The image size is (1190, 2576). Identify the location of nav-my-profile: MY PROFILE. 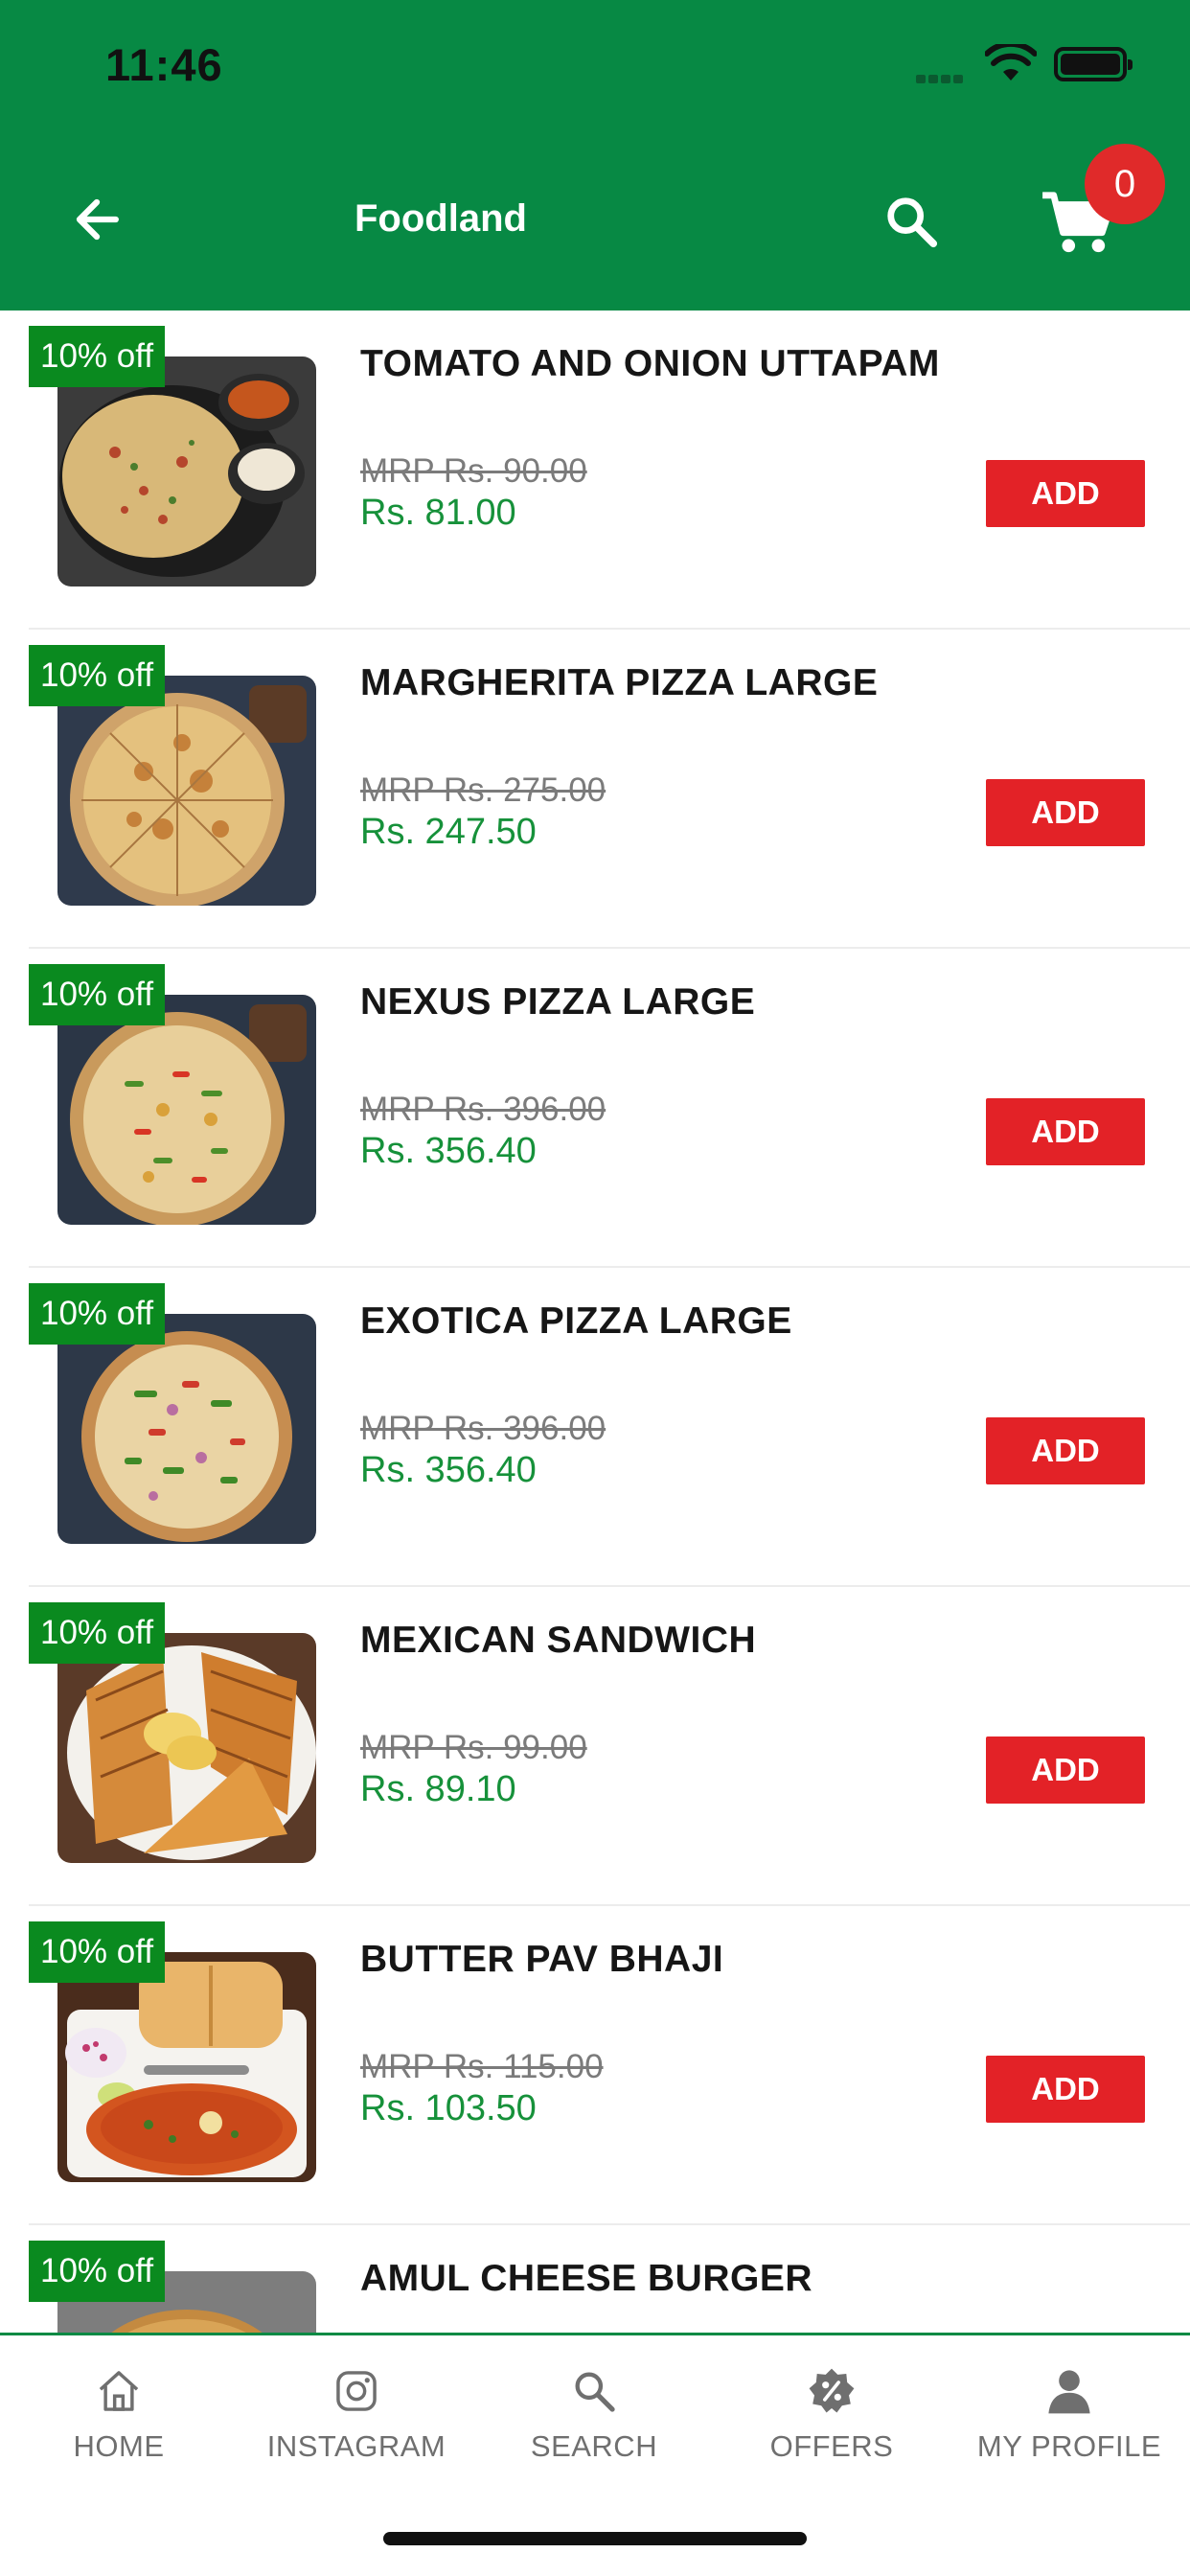
(1069, 2429).